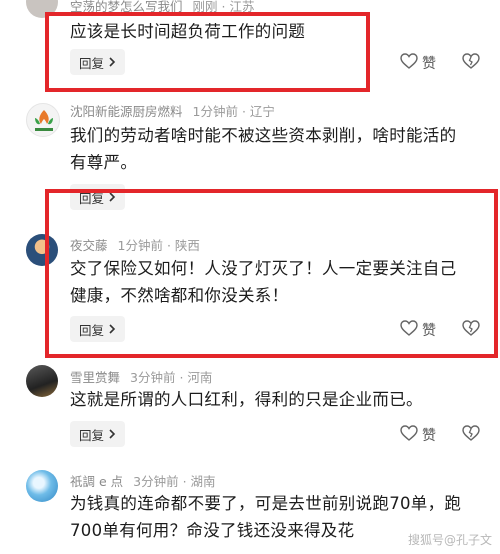  I want to click on comment-meta: 沈阳新能源厨房燃料 1分钟前 · 辽宁, so click(172, 110).